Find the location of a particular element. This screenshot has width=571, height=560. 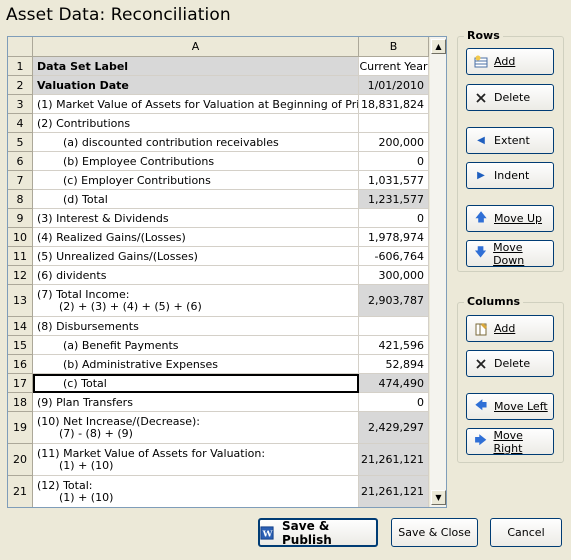

cell-a: (6) dividents is located at coordinates (196, 275).